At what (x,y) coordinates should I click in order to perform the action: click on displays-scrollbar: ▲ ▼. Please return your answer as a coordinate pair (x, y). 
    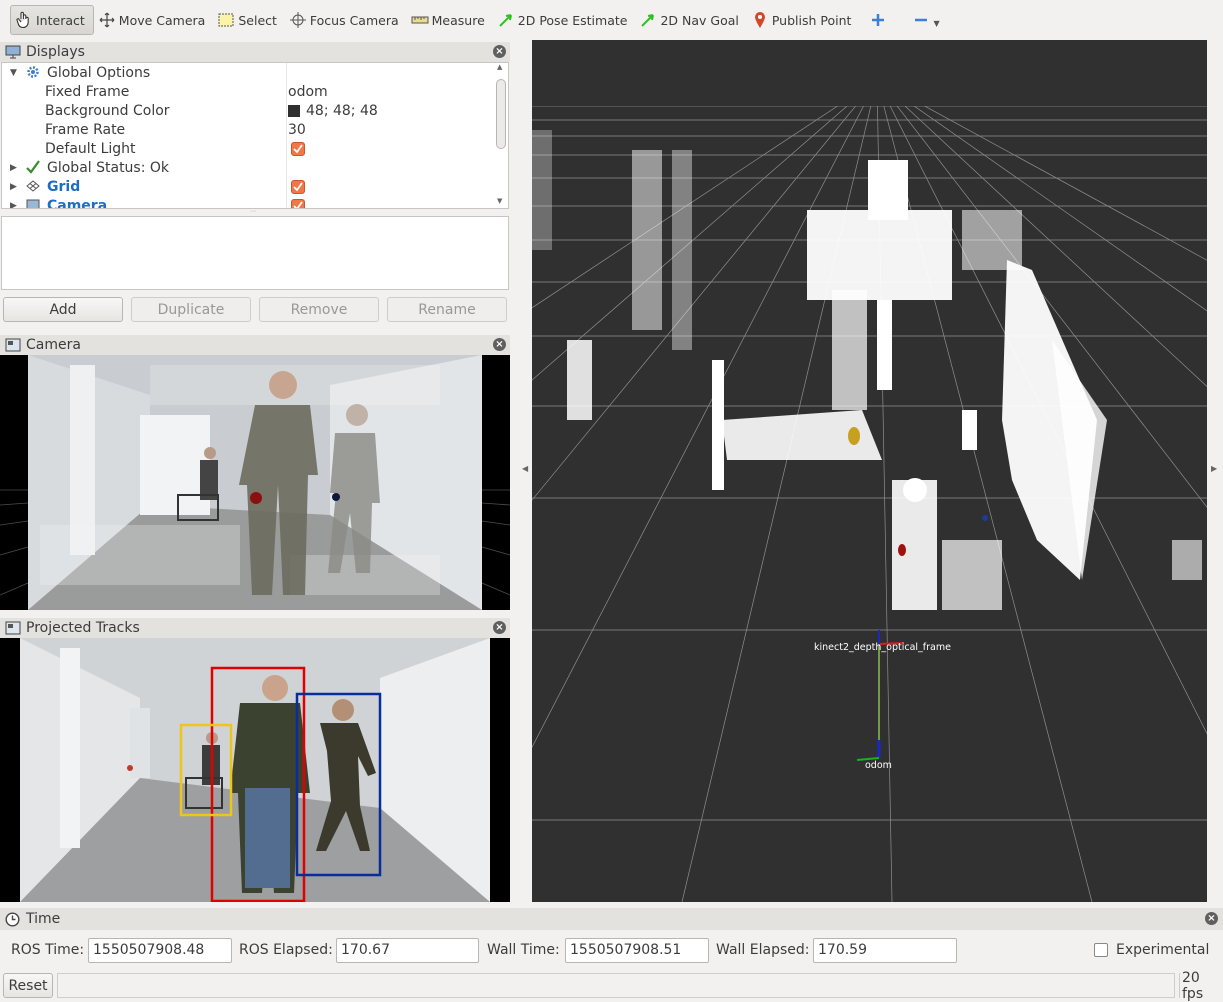
    Looking at the image, I should click on (501, 135).